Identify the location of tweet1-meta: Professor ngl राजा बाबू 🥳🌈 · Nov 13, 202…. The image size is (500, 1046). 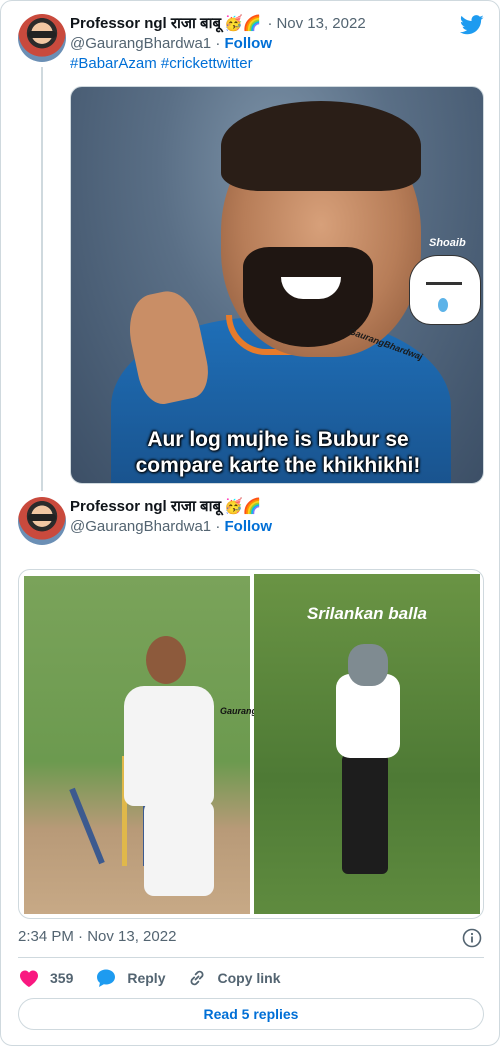
(218, 34).